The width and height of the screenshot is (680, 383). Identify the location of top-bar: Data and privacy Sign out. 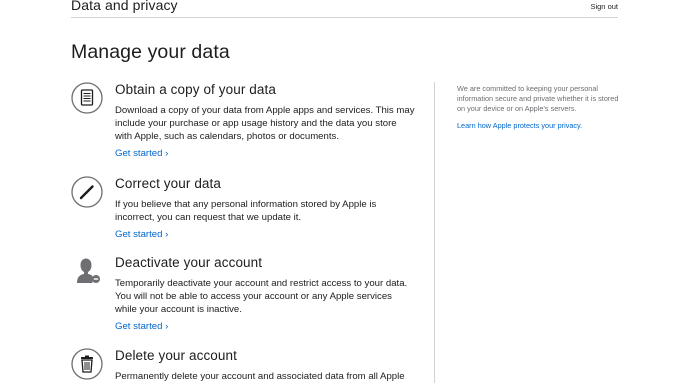
(344, 9).